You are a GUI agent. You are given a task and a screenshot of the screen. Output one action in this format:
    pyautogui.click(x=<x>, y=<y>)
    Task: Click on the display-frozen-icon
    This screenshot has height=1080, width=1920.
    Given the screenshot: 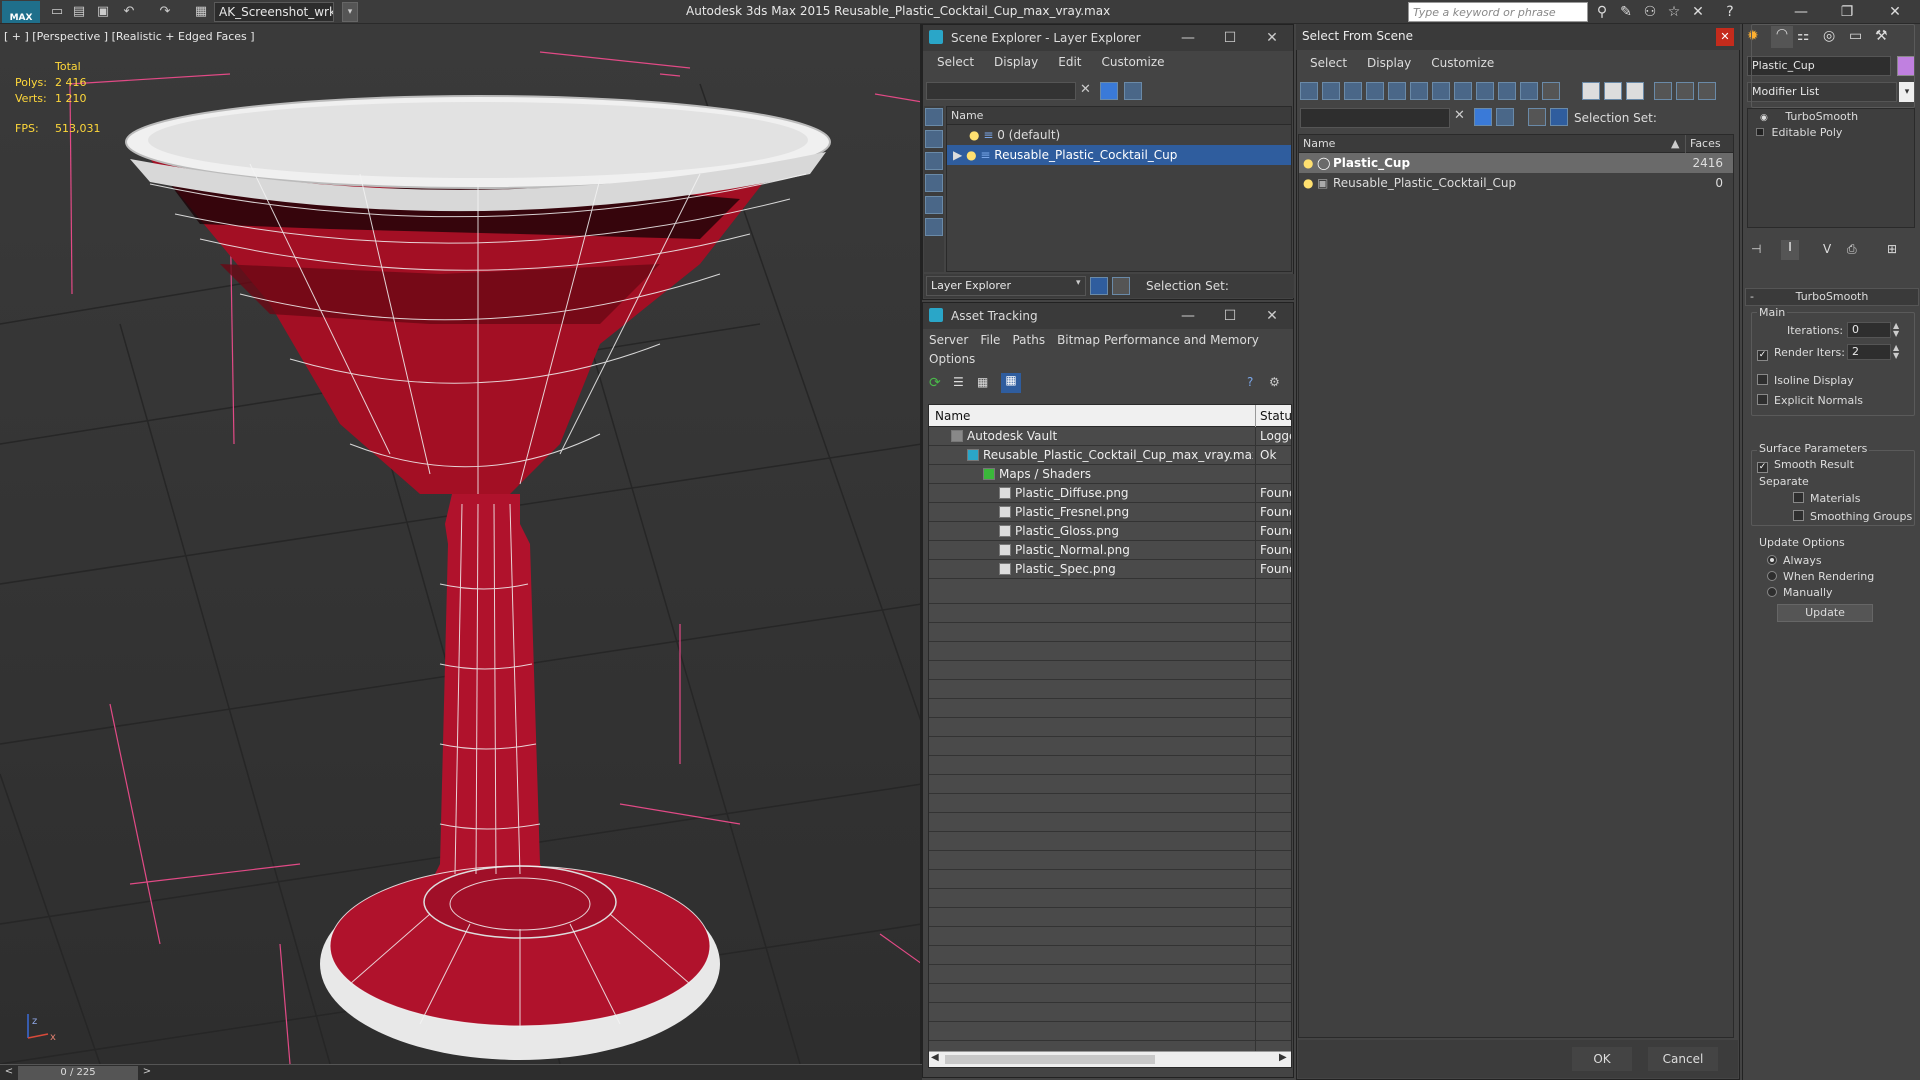 What is the action you would take?
    pyautogui.click(x=1529, y=91)
    